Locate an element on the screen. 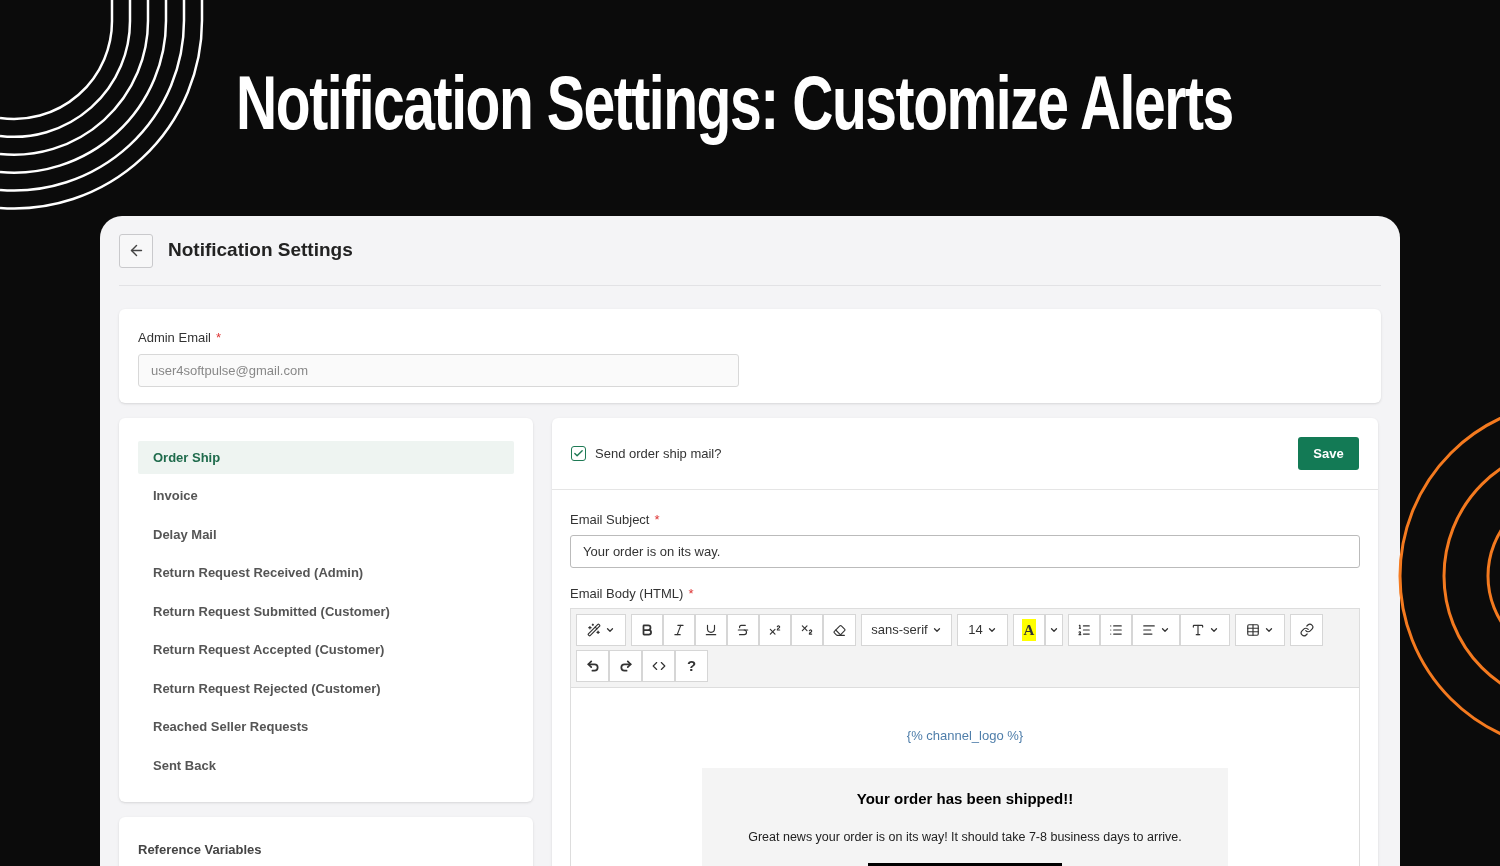 Image resolution: width=1500 pixels, height=866 pixels. table-icon is located at coordinates (1253, 630).